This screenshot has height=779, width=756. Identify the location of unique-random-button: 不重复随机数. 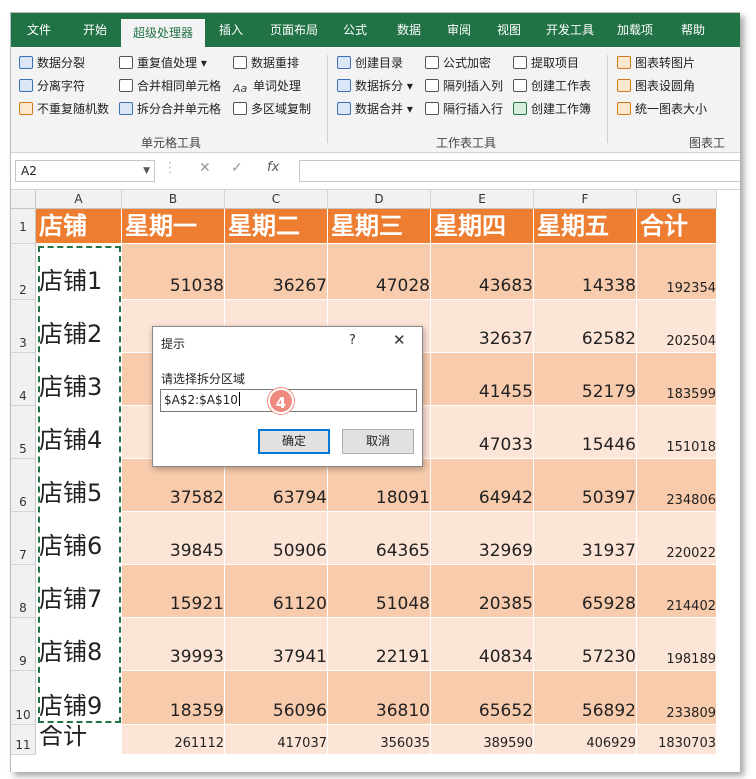
(64, 109).